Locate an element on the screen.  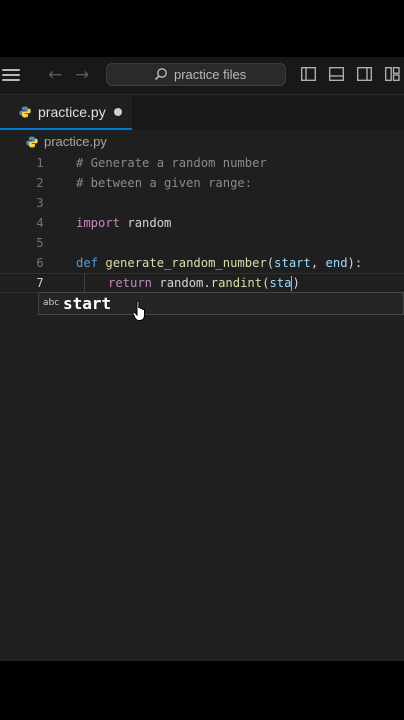
punctuation-token: , is located at coordinates (318, 263).